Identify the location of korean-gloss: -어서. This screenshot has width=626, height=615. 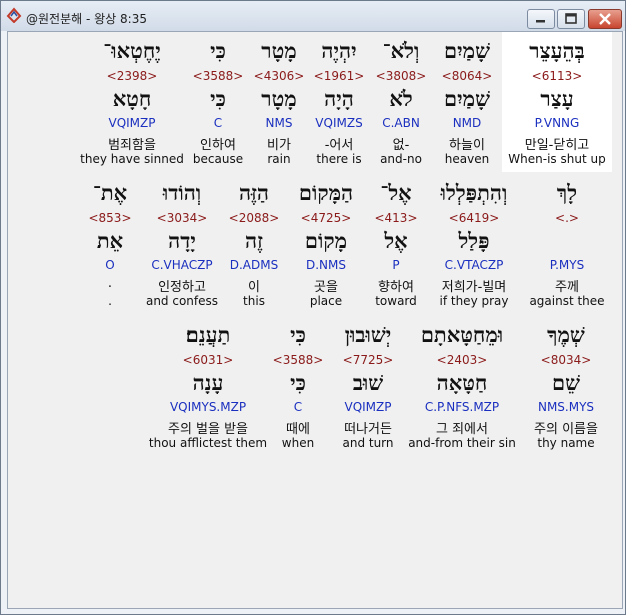
(339, 145).